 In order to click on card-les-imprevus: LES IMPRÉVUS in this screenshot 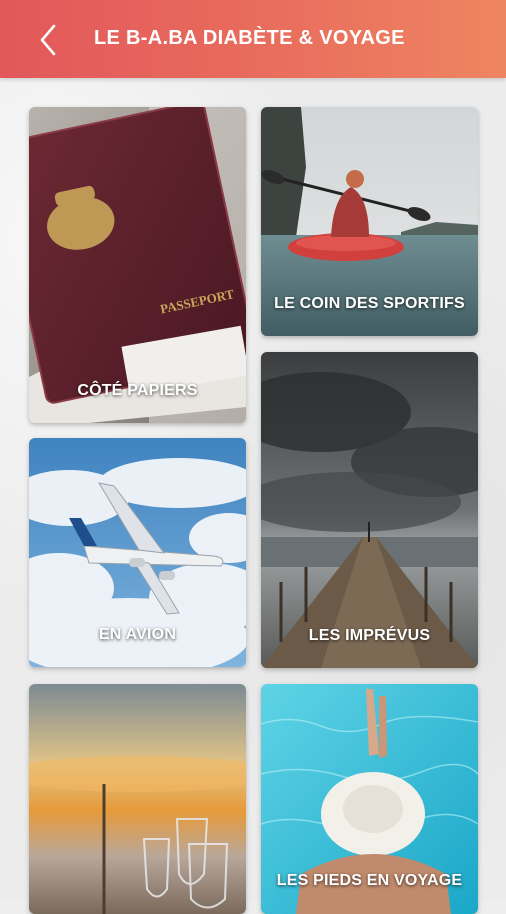, I will do `click(369, 510)`.